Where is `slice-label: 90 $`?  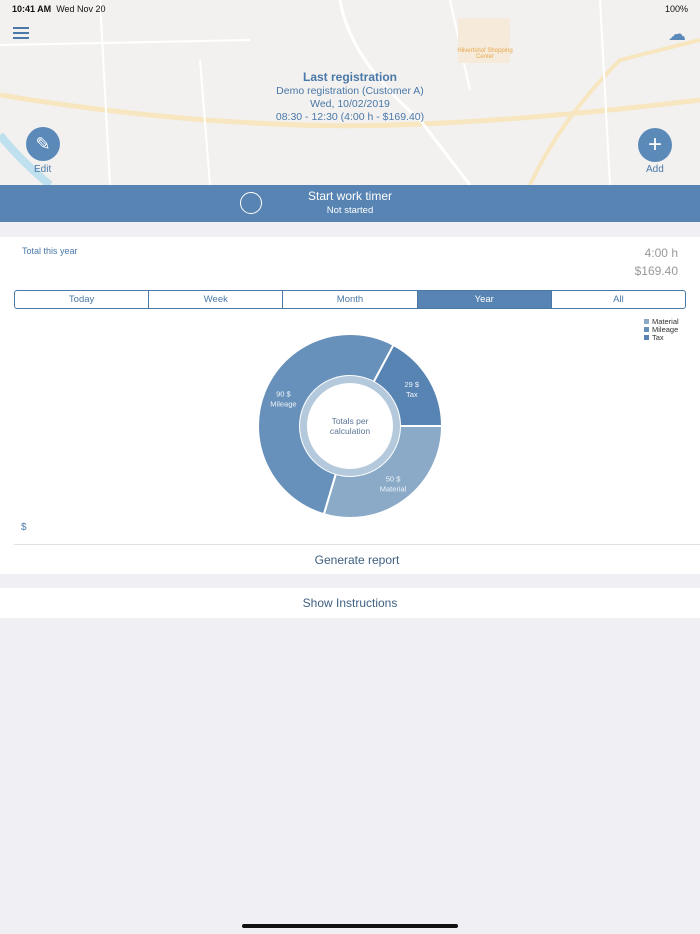 slice-label: 90 $ is located at coordinates (283, 394).